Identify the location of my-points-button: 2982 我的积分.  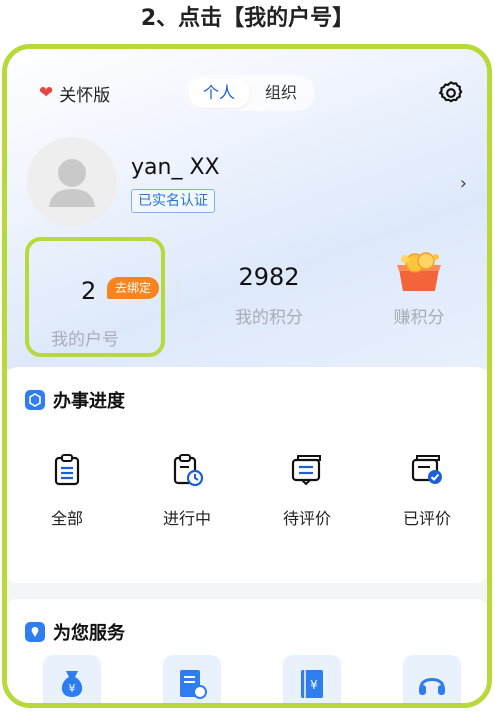
(269, 297).